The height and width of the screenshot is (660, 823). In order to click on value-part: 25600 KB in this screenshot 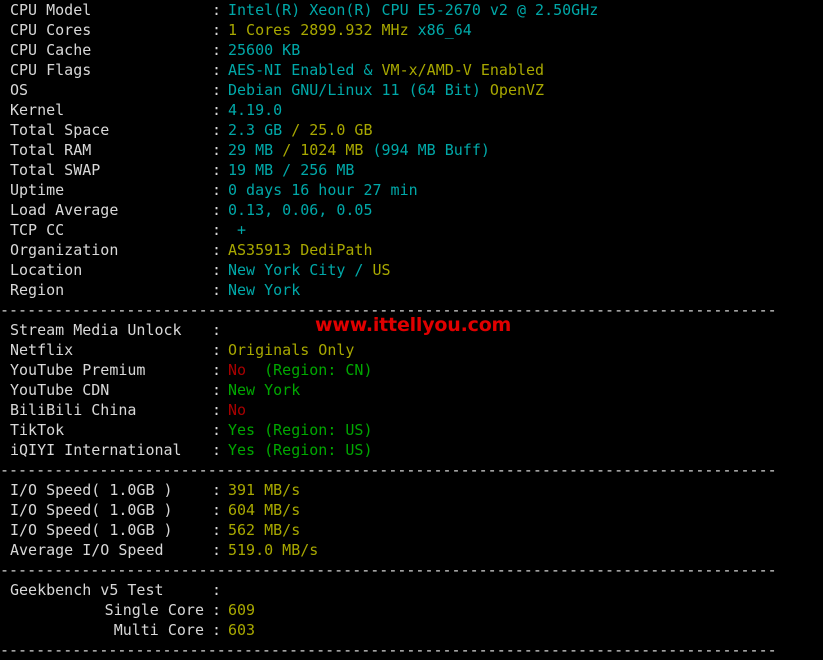, I will do `click(264, 50)`.